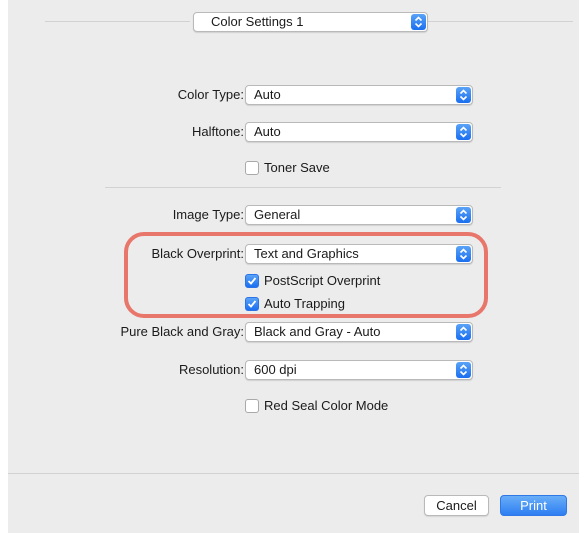  What do you see at coordinates (456, 505) in the screenshot?
I see `cancel-button: Cancel` at bounding box center [456, 505].